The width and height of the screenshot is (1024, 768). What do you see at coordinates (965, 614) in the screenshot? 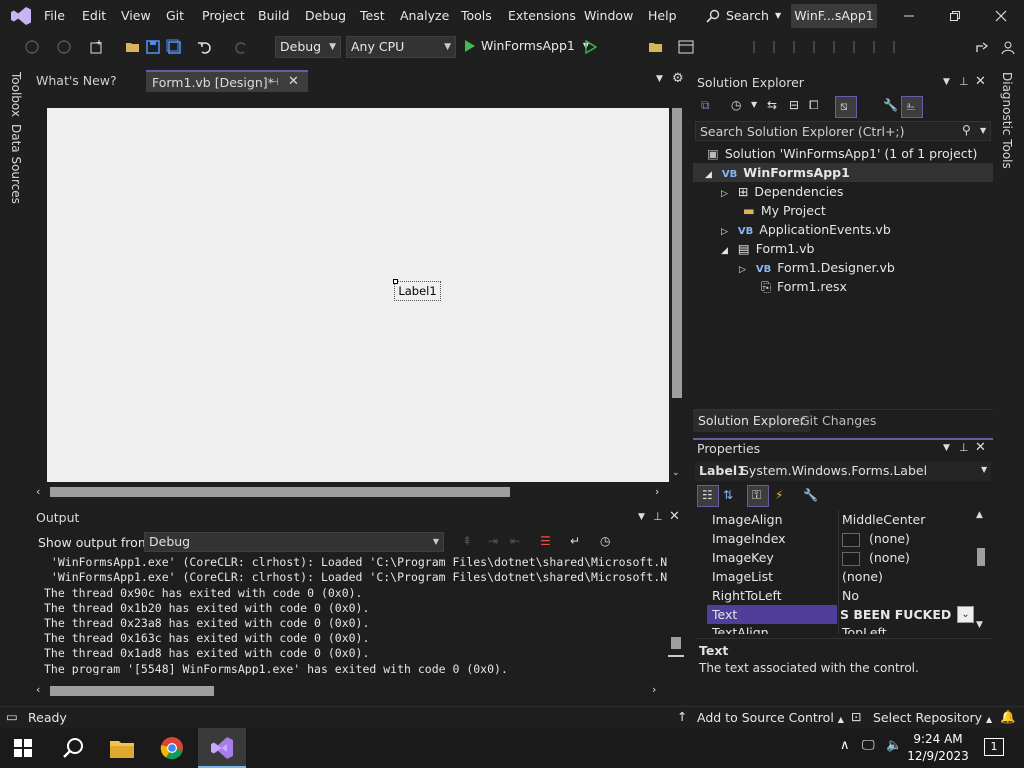
I see `text-editor-dropdown-button: ⌄` at bounding box center [965, 614].